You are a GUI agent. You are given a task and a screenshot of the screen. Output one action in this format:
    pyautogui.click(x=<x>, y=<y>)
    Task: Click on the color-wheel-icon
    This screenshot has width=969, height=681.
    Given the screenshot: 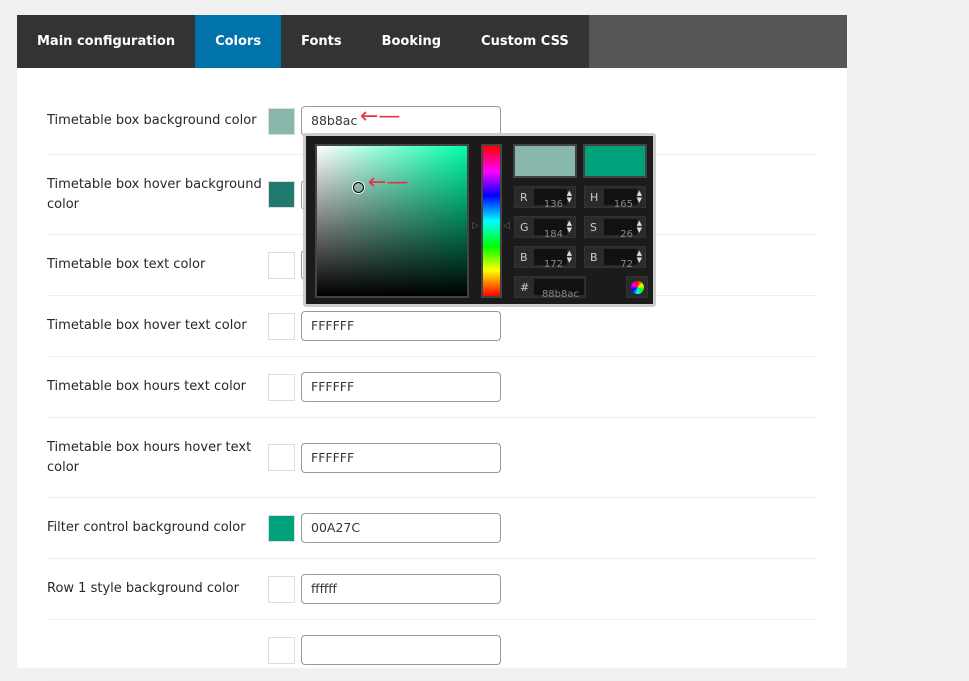 What is the action you would take?
    pyautogui.click(x=637, y=287)
    